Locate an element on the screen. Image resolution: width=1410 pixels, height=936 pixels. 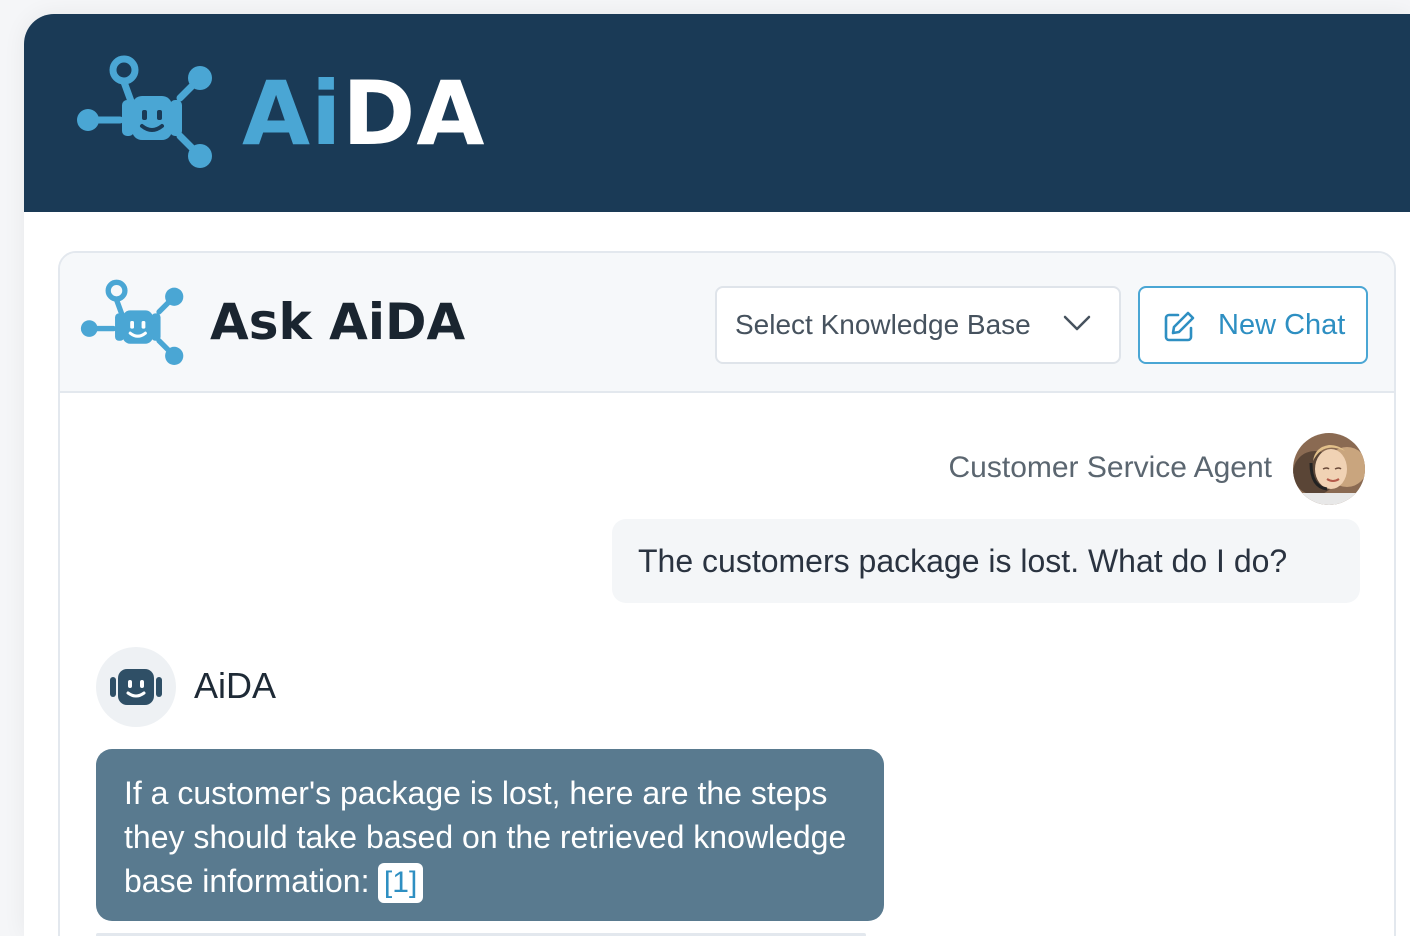
bot-avatar is located at coordinates (136, 687).